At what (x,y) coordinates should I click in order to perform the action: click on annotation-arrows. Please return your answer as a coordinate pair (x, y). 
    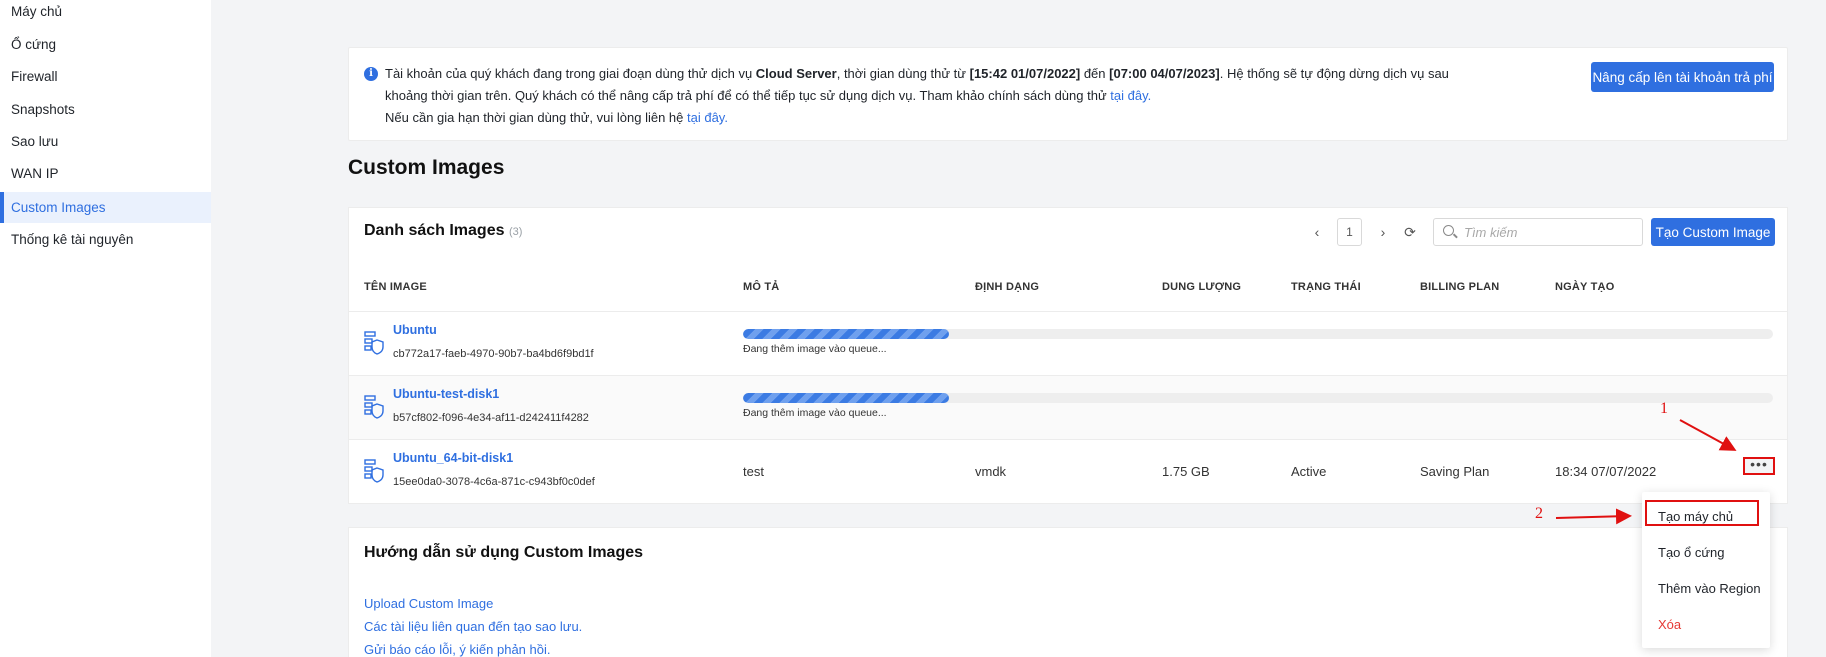
    Looking at the image, I should click on (1646, 472).